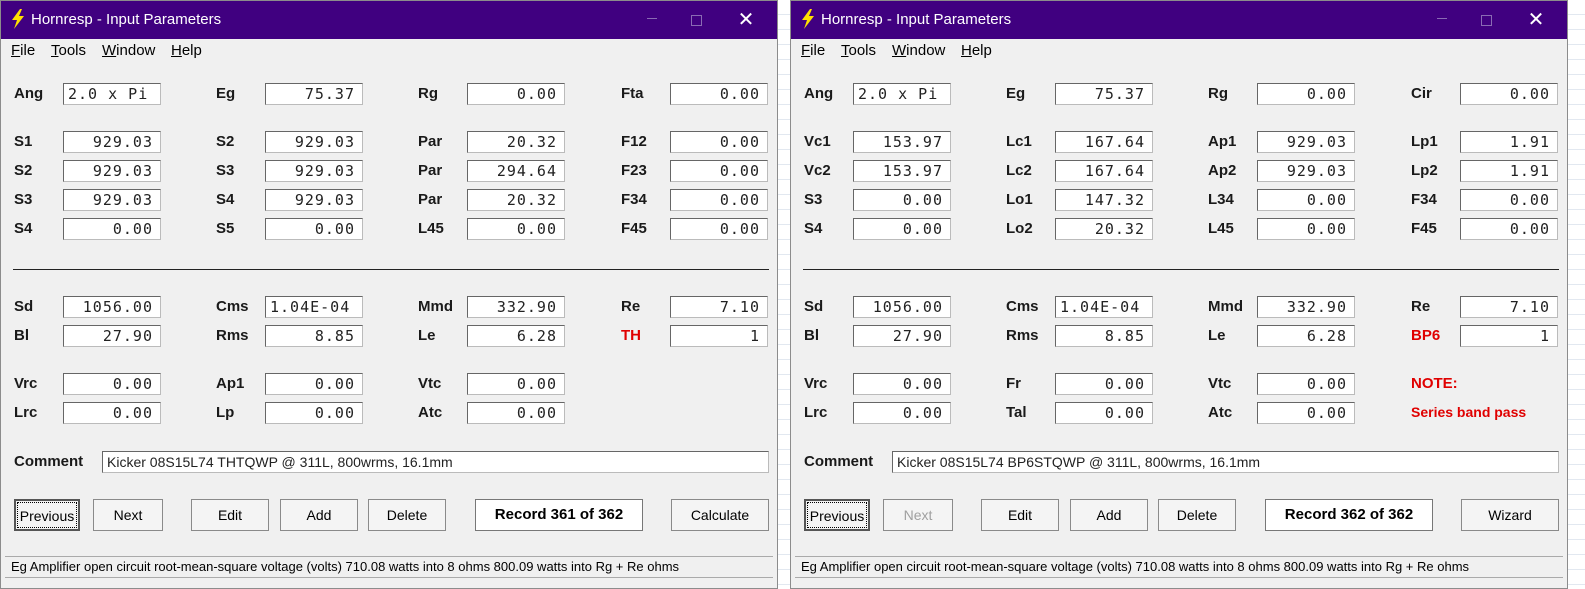 This screenshot has width=1585, height=589. What do you see at coordinates (720, 515) in the screenshot?
I see `calculate-button: Calculate` at bounding box center [720, 515].